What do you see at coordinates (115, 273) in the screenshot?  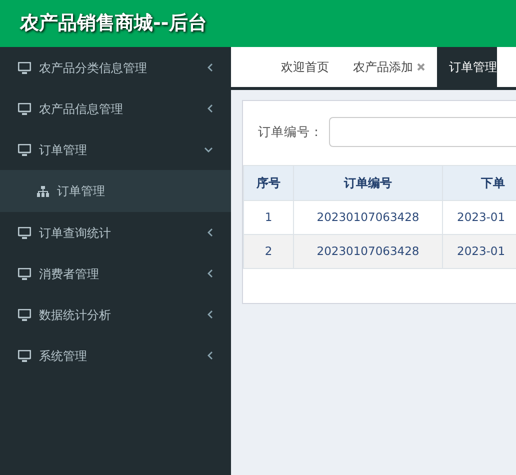 I see `sidebar-menu-item: 消费者管理` at bounding box center [115, 273].